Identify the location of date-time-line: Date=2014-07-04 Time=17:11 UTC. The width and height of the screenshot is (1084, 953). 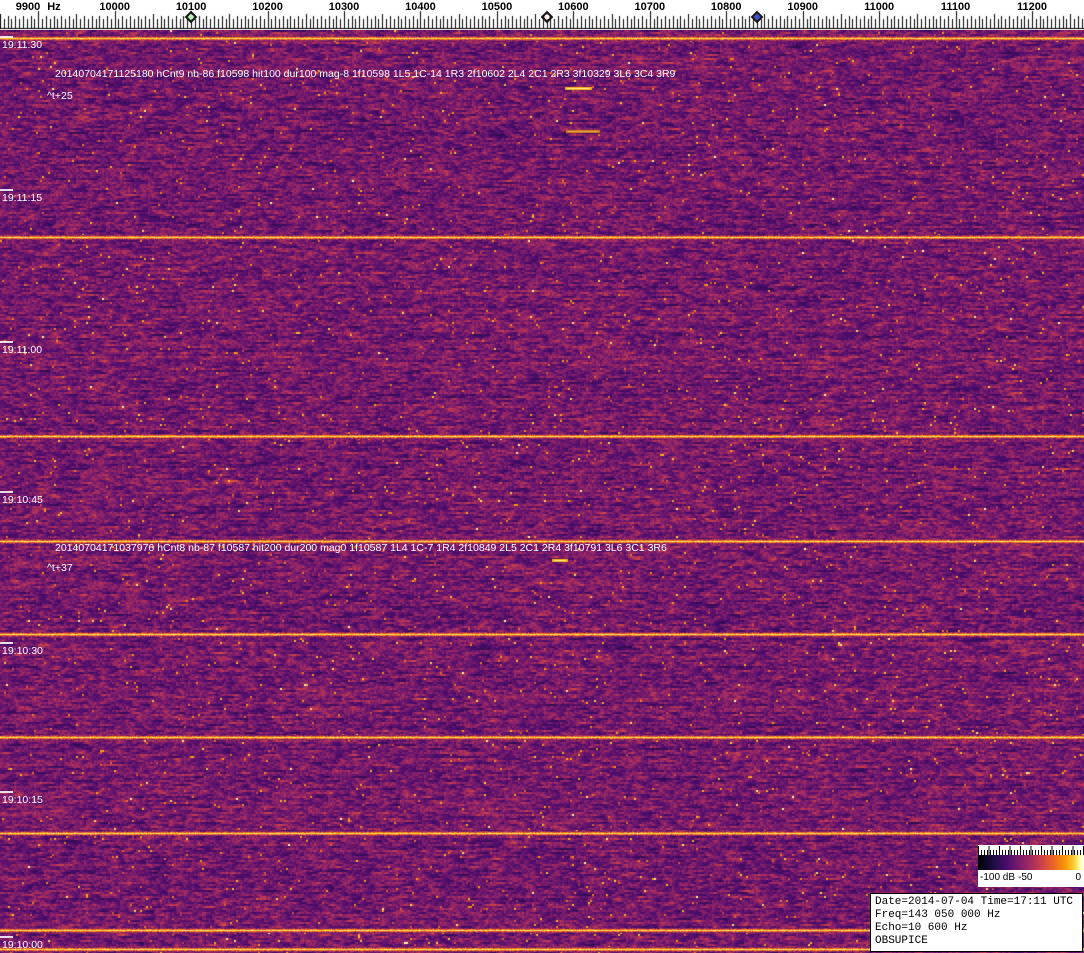
(974, 902).